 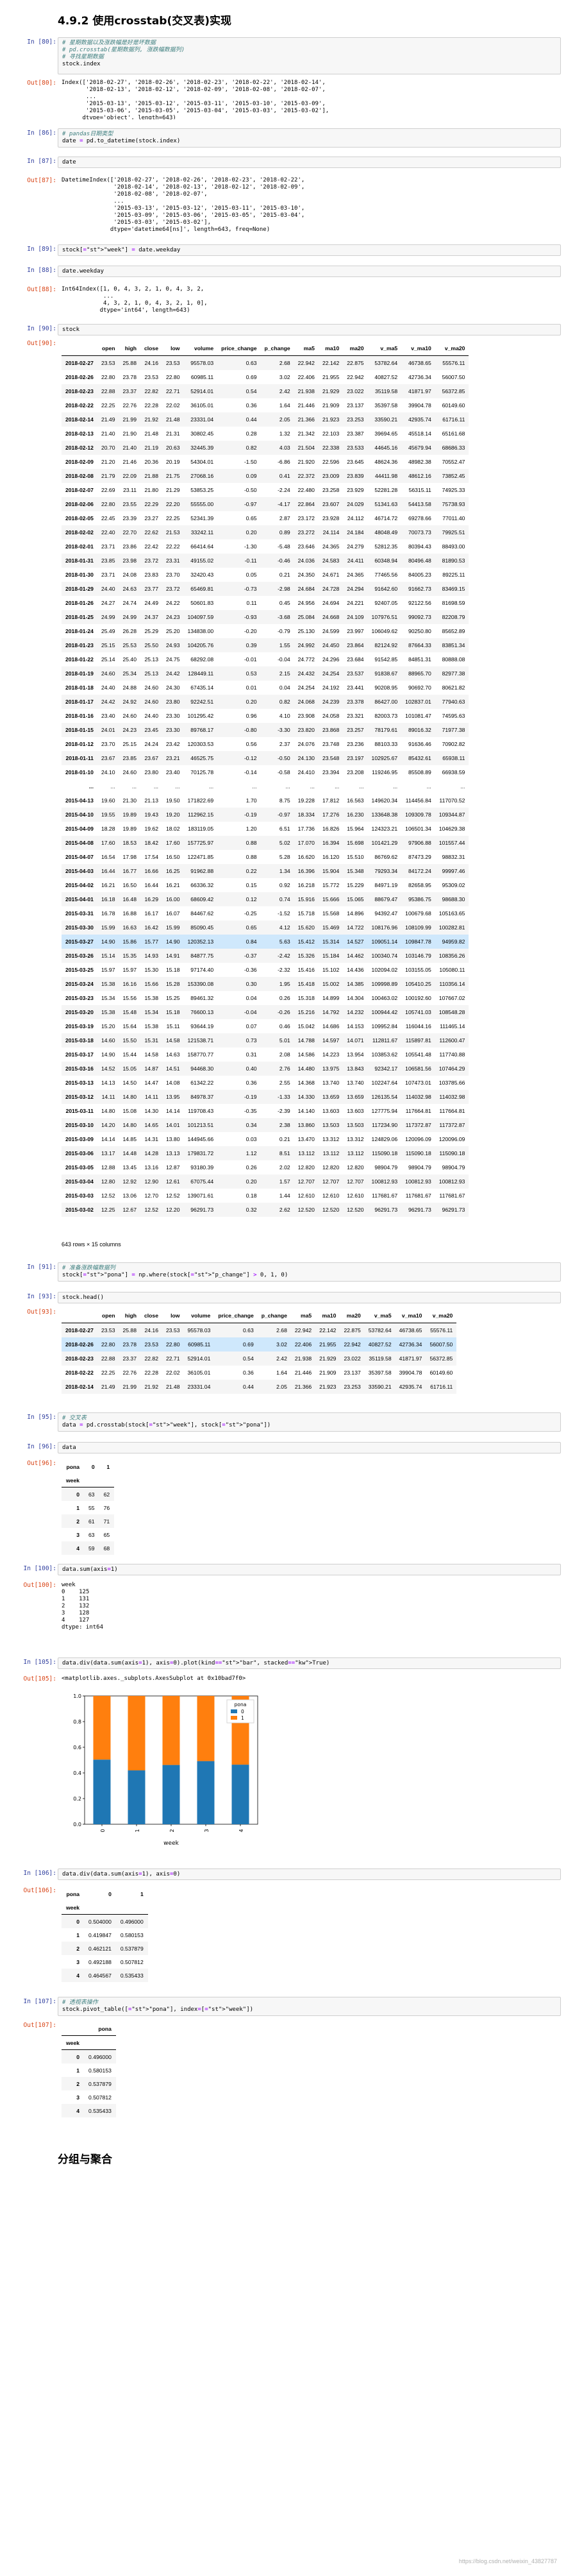 I want to click on table-cell: 14.65, so click(x=151, y=1125).